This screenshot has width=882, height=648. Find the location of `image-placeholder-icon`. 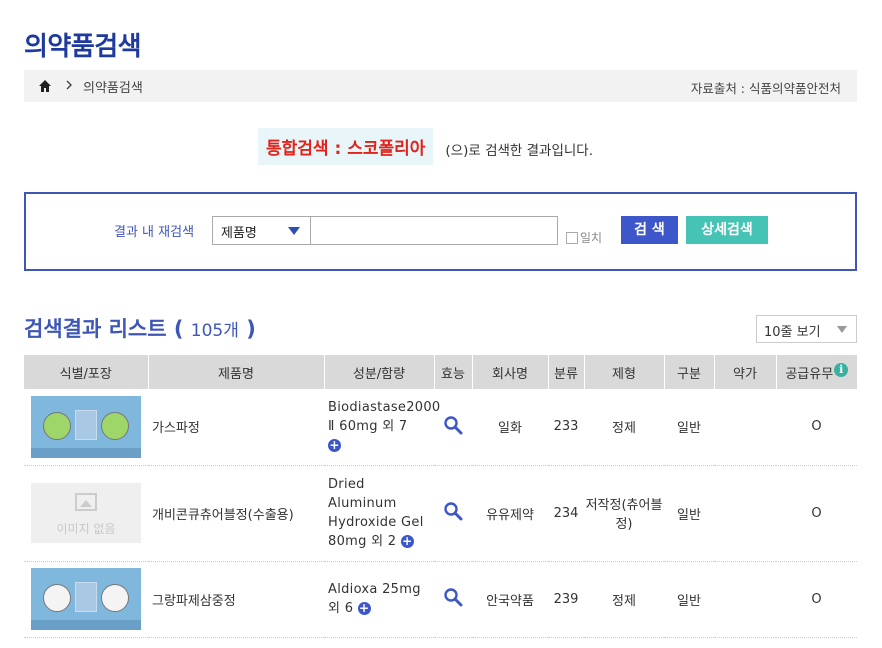

image-placeholder-icon is located at coordinates (86, 502).